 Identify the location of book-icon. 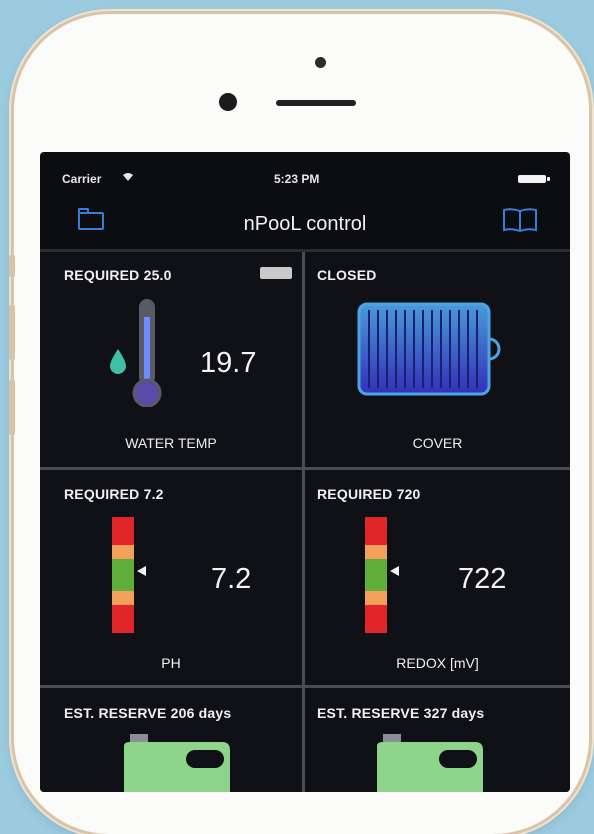
(520, 220).